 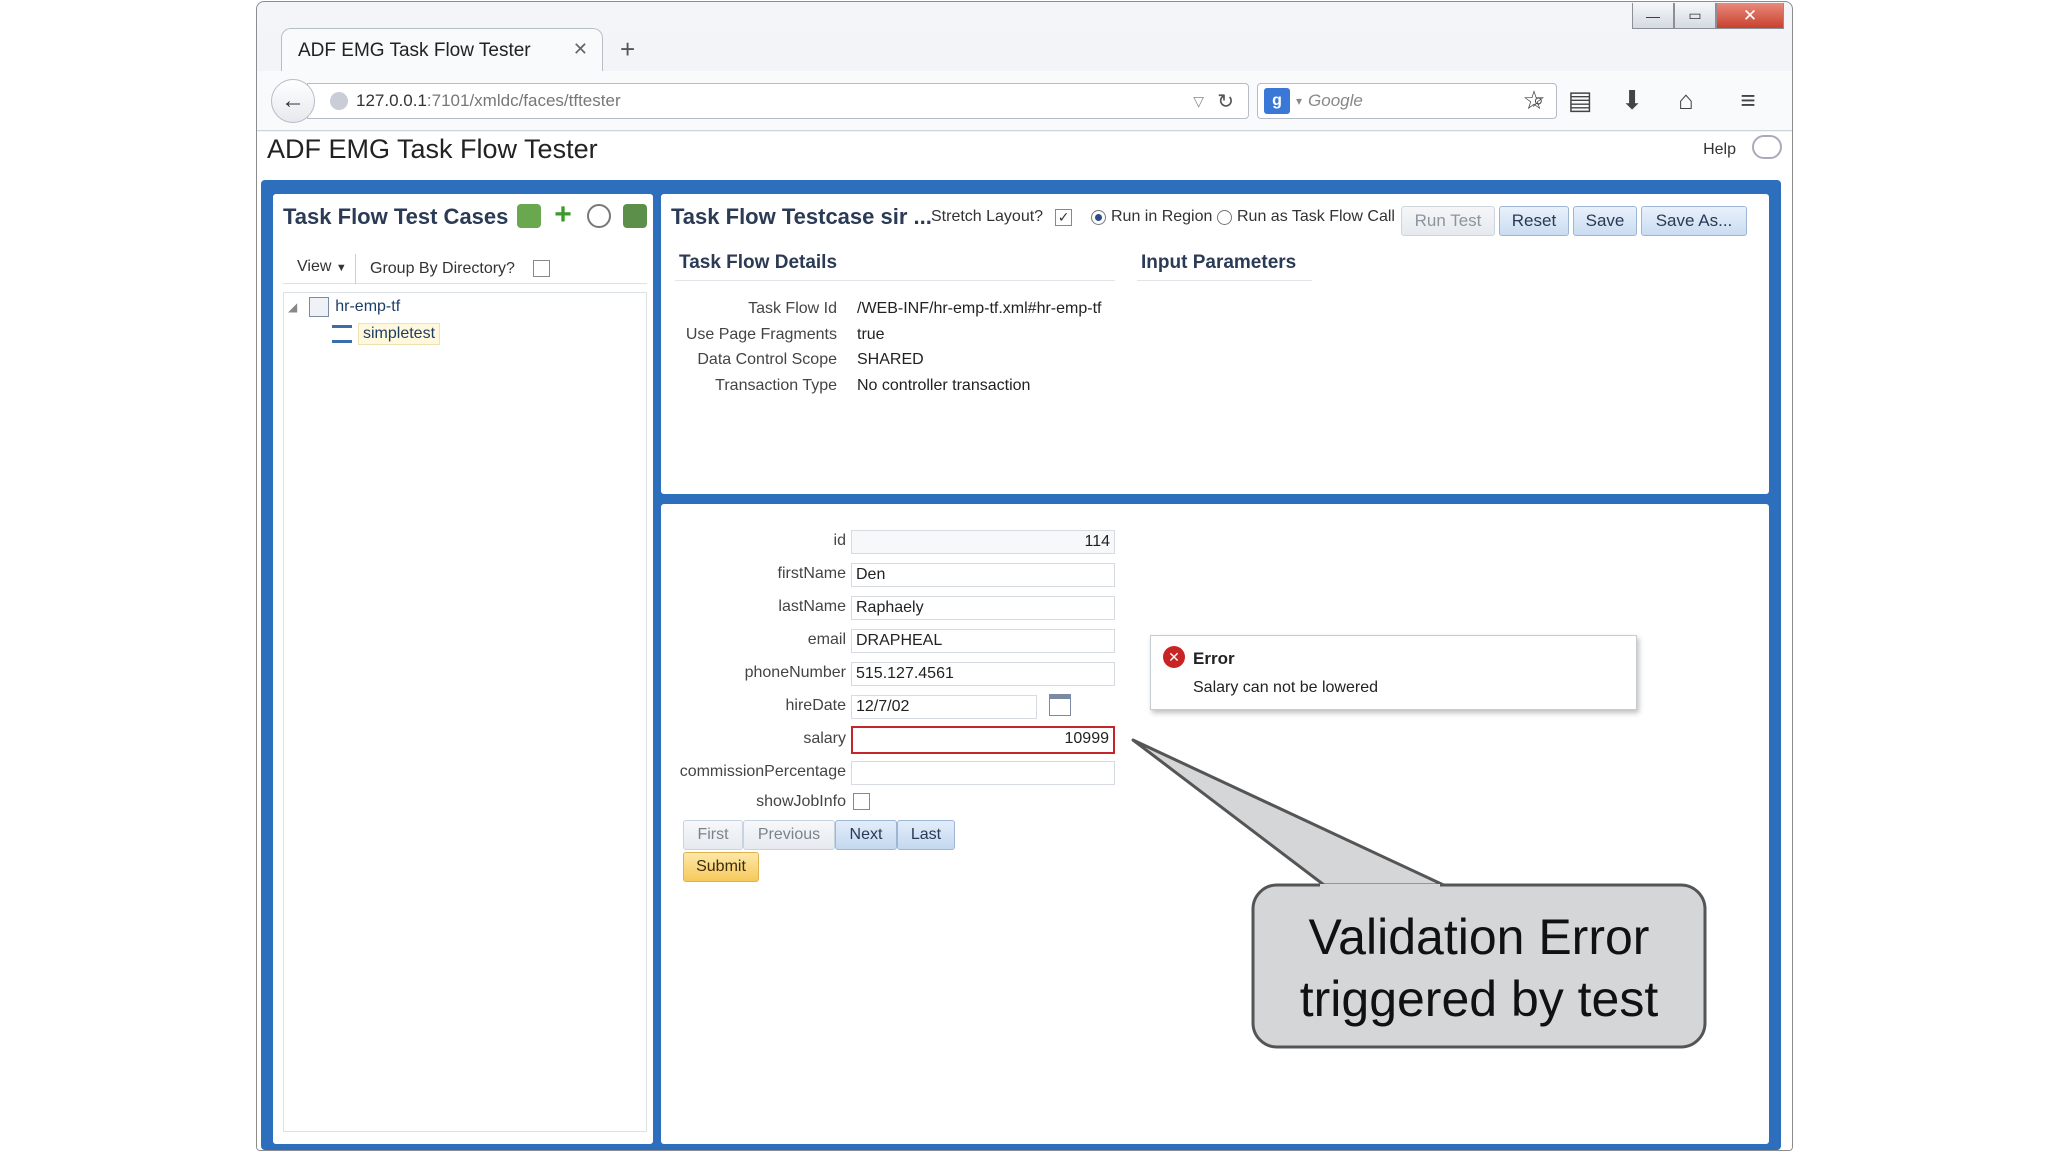 I want to click on callout-bubble, so click(x=1419, y=893).